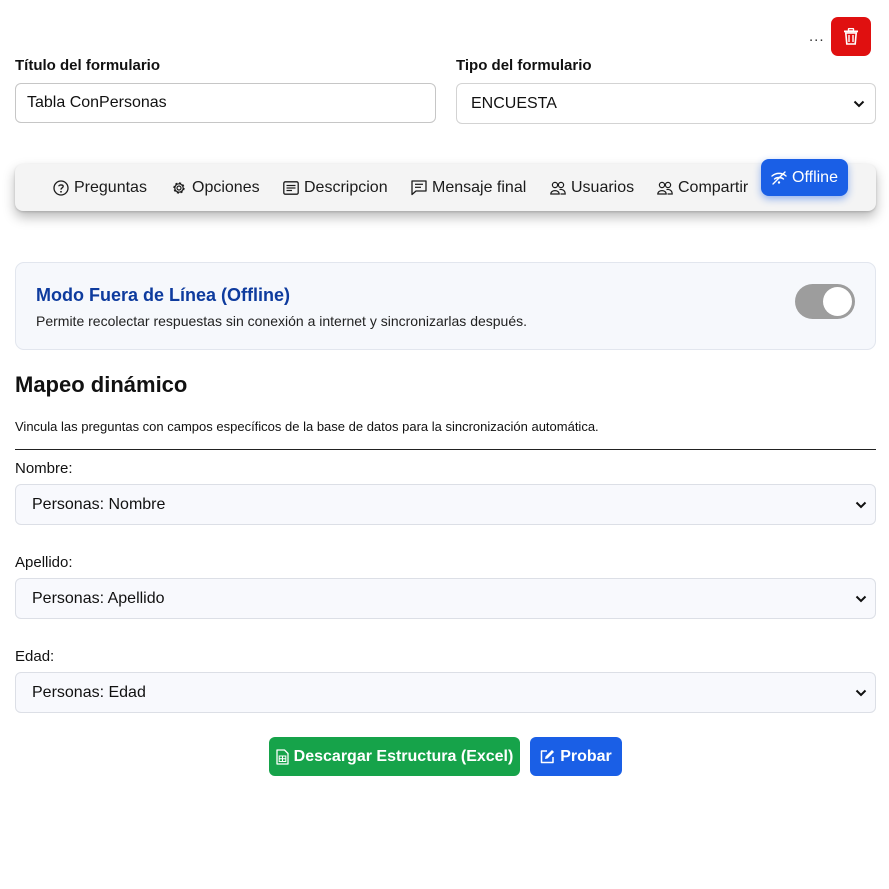  I want to click on gear-icon, so click(179, 187).